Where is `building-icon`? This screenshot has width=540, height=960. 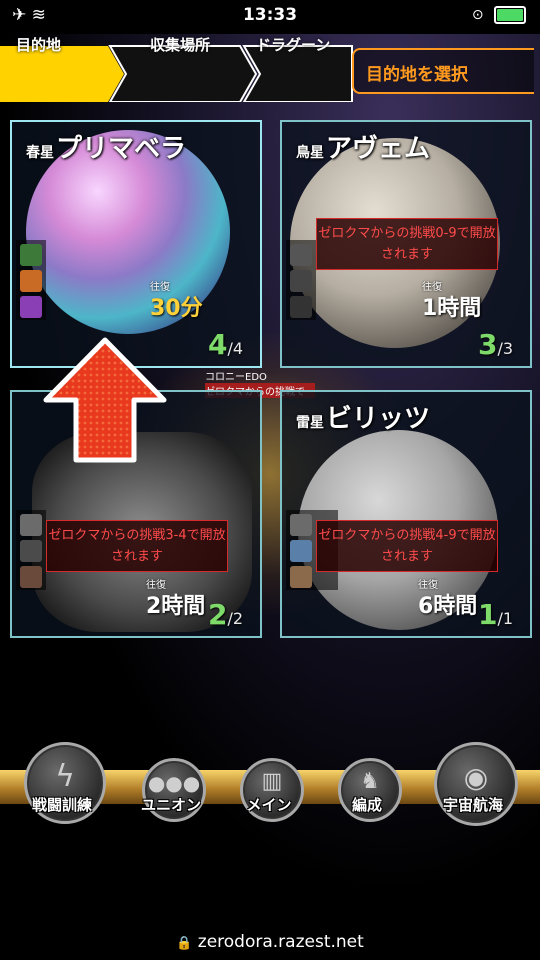 building-icon is located at coordinates (301, 281).